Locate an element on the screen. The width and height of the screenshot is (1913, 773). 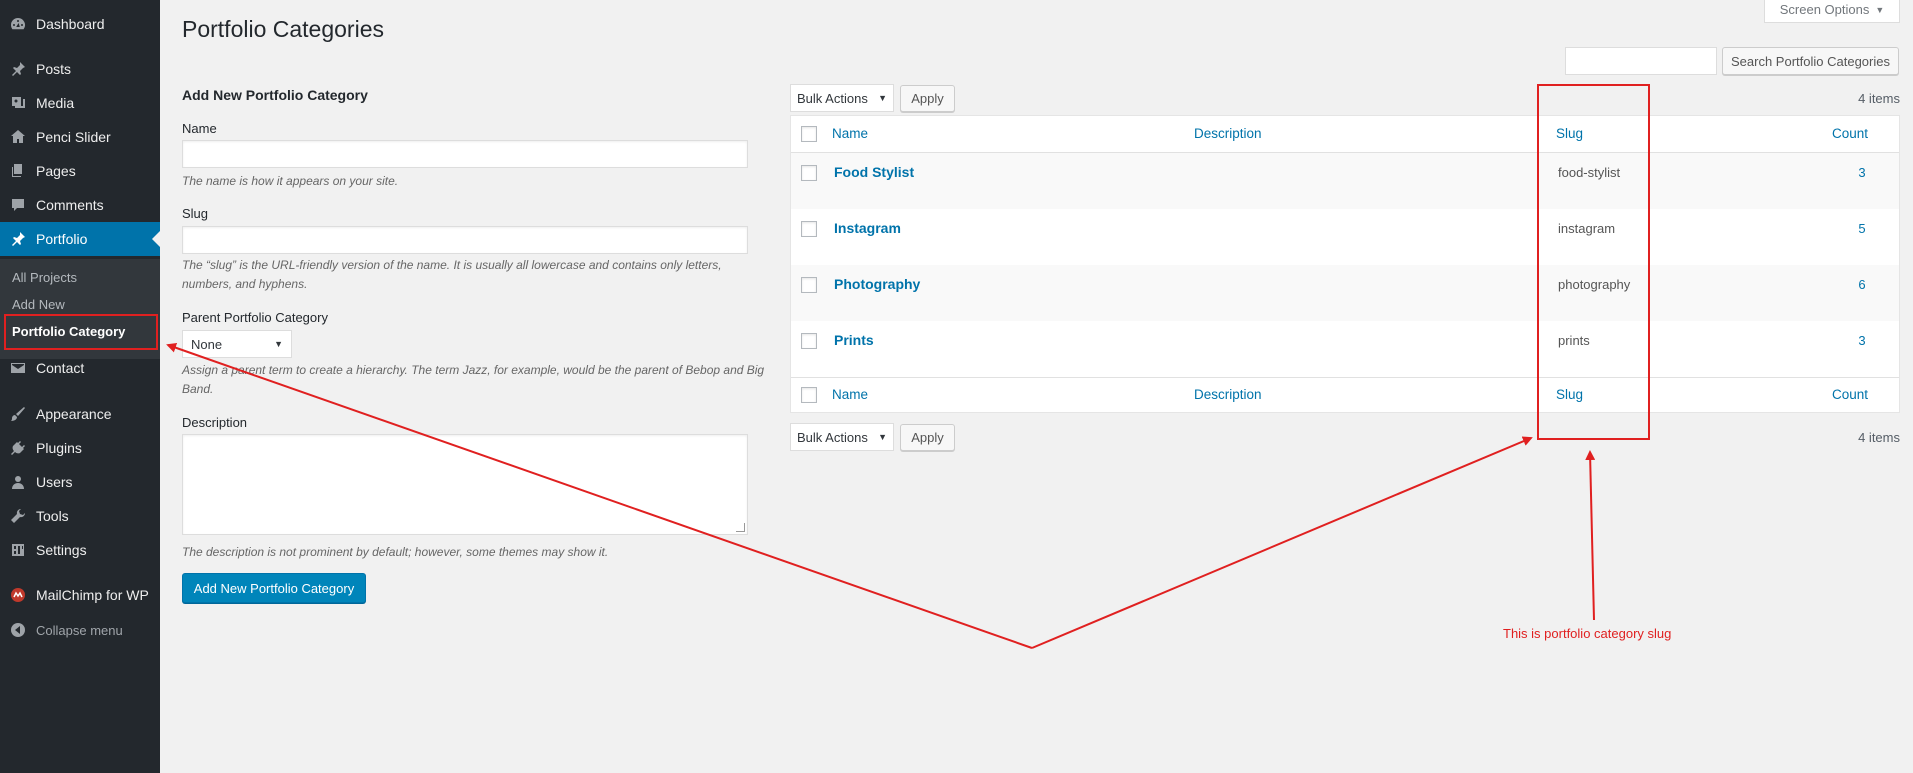
annotation-arrow-up is located at coordinates (1590, 535).